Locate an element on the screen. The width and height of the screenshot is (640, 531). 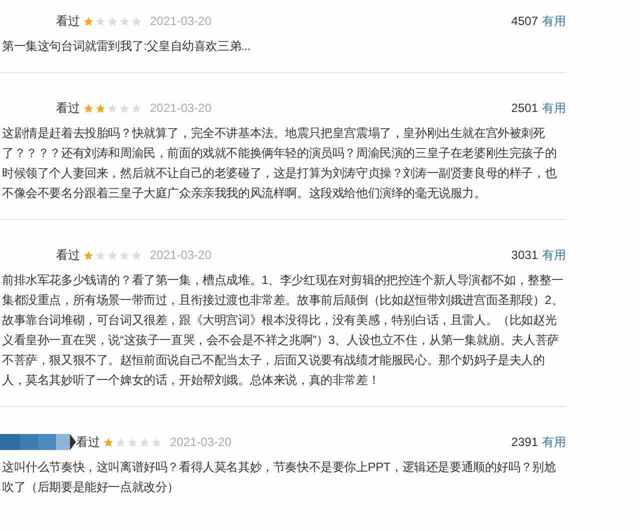
vote-count: 4507 is located at coordinates (524, 21).